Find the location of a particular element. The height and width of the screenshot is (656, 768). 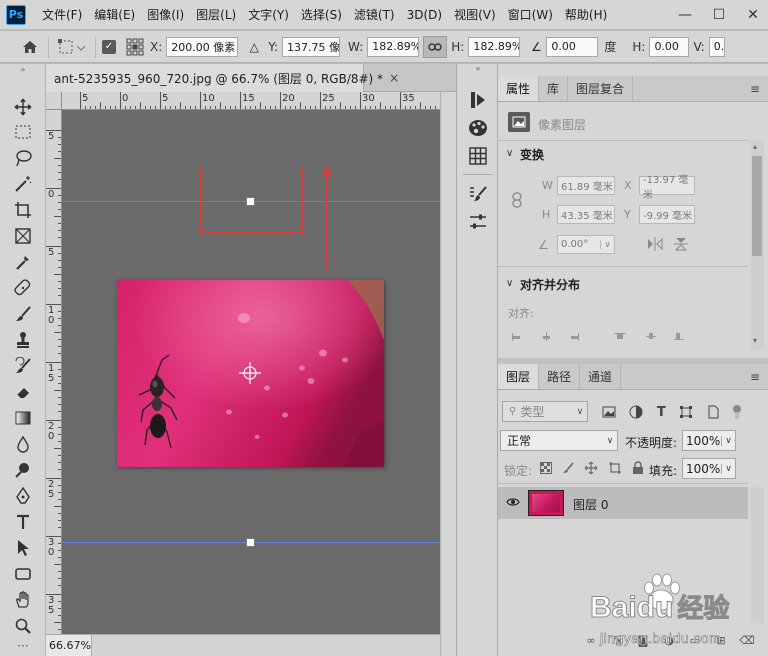

tab-paths: 路径 is located at coordinates (560, 376).